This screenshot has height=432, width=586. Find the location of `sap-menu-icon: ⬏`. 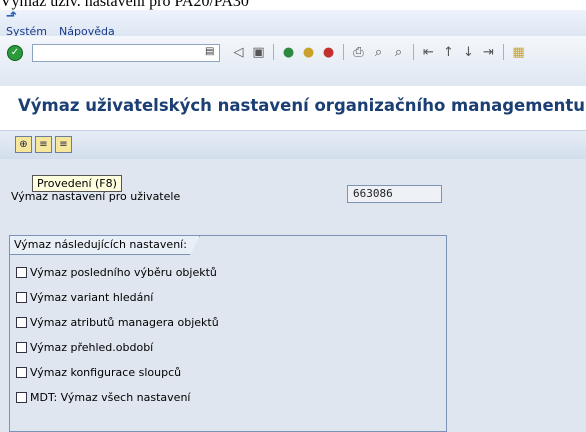

sap-menu-icon: ⬏ is located at coordinates (13, 16).